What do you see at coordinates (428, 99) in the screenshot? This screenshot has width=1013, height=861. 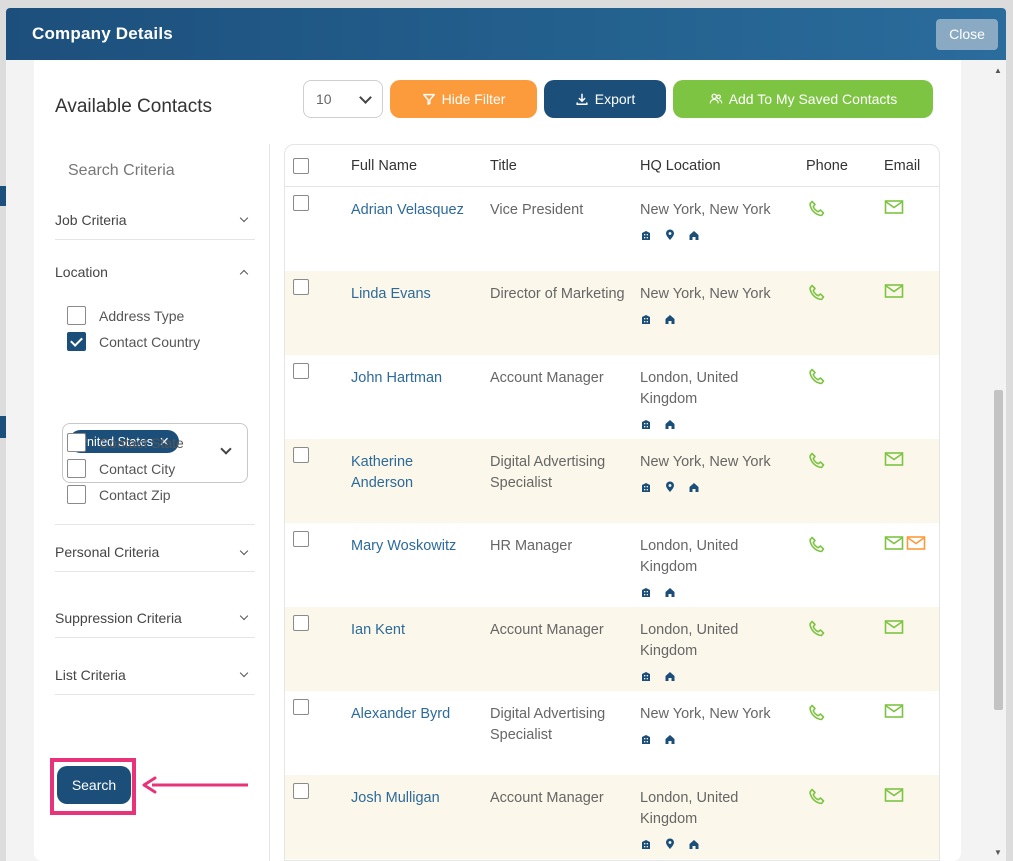 I see `filter-icon` at bounding box center [428, 99].